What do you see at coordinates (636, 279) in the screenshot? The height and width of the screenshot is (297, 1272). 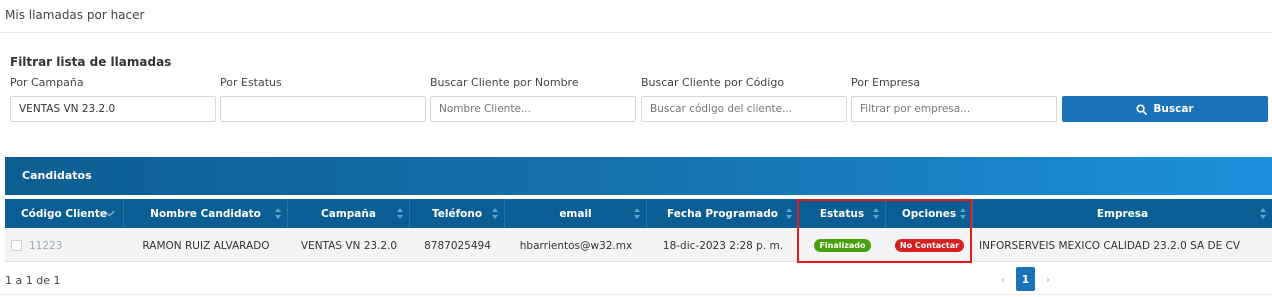 I see `table-footer: 1 a 1 de 1 ‹ 1 ›` at bounding box center [636, 279].